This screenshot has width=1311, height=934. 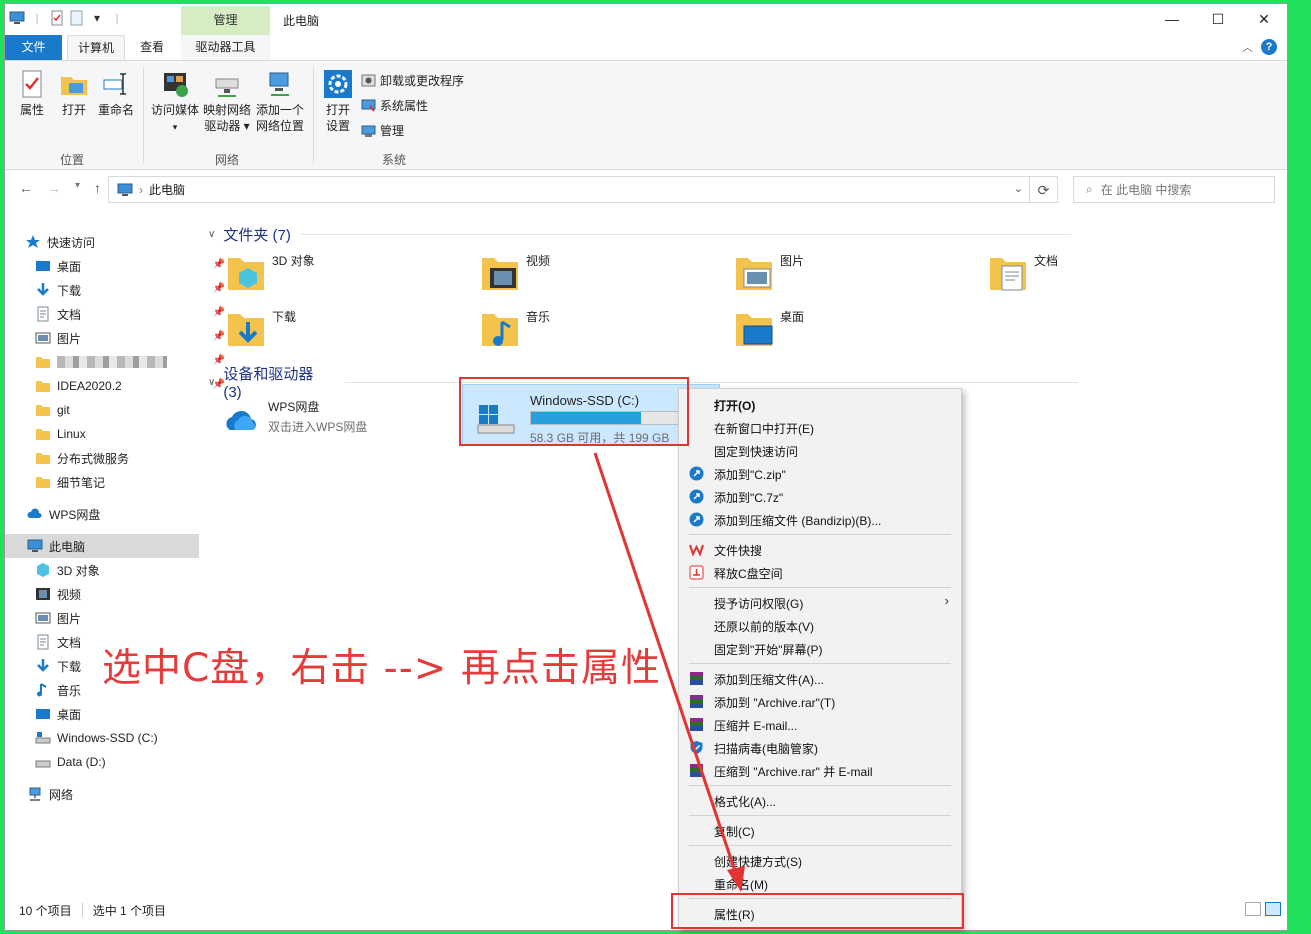 What do you see at coordinates (102, 546) in the screenshot?
I see `nav-this-pc: 此电脑` at bounding box center [102, 546].